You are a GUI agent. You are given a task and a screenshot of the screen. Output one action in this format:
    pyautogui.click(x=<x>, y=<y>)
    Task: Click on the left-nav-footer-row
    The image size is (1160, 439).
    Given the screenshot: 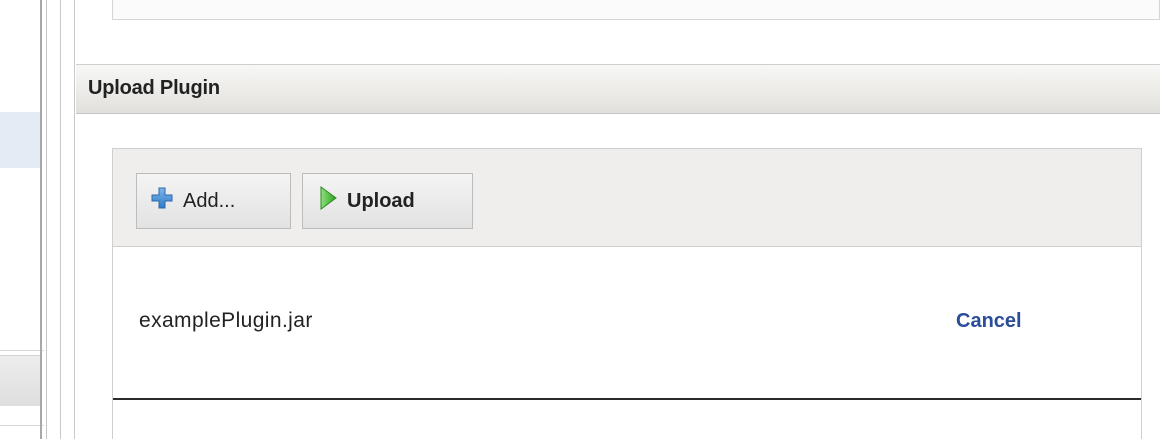 What is the action you would take?
    pyautogui.click(x=20, y=380)
    